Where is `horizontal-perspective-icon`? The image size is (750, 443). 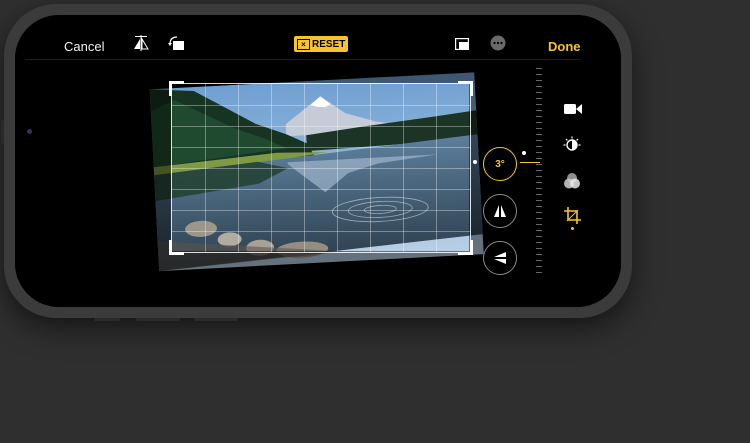 horizontal-perspective-icon is located at coordinates (500, 258).